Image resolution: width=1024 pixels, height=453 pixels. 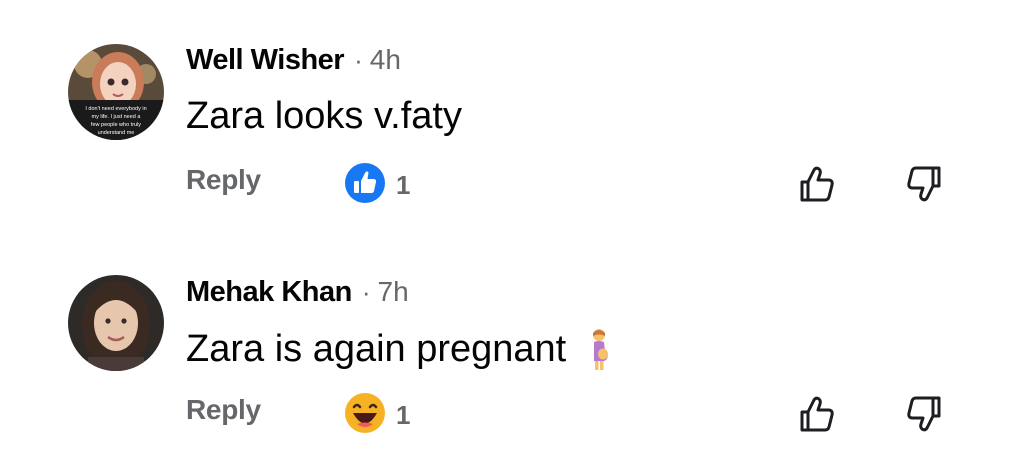 What do you see at coordinates (117, 117) in the screenshot?
I see `avatar-caption-line: my life. I just need a` at bounding box center [117, 117].